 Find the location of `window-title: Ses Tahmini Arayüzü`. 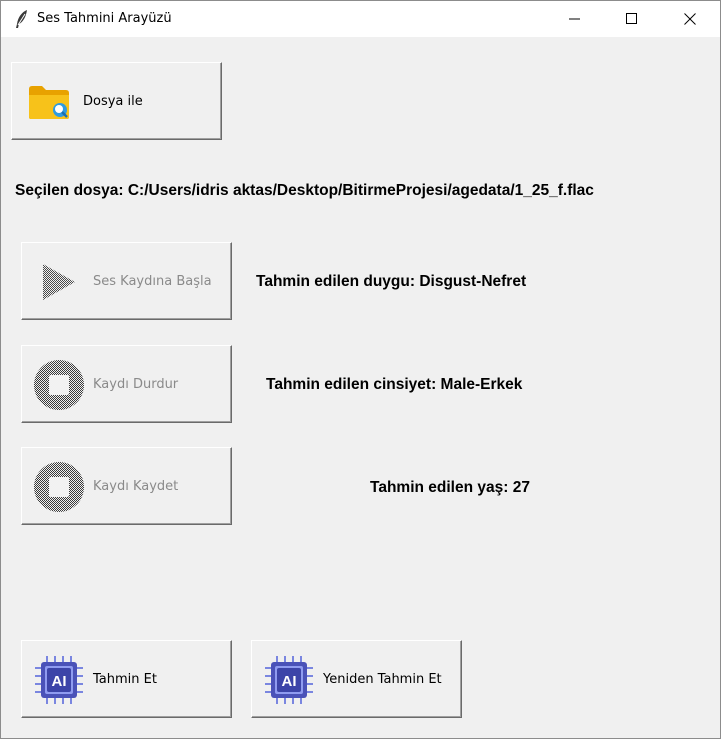

window-title: Ses Tahmini Arayüzü is located at coordinates (104, 18).